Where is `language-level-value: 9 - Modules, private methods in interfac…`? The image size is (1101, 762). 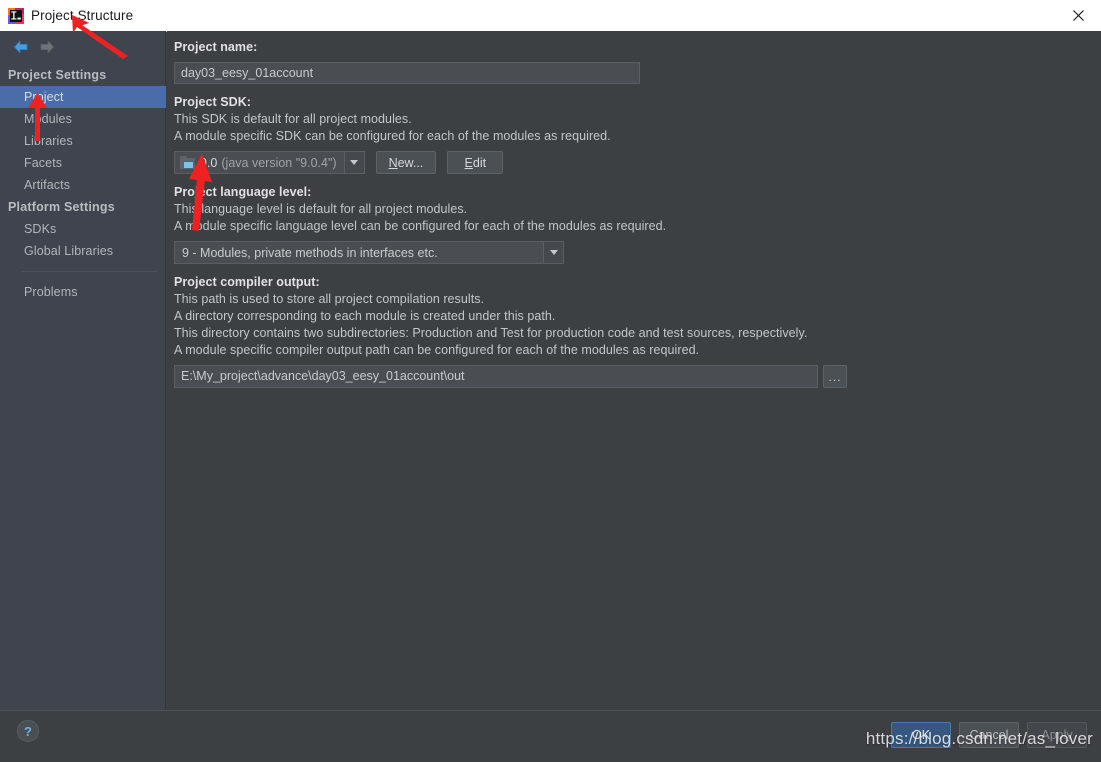 language-level-value: 9 - Modules, private methods in interfac… is located at coordinates (310, 252).